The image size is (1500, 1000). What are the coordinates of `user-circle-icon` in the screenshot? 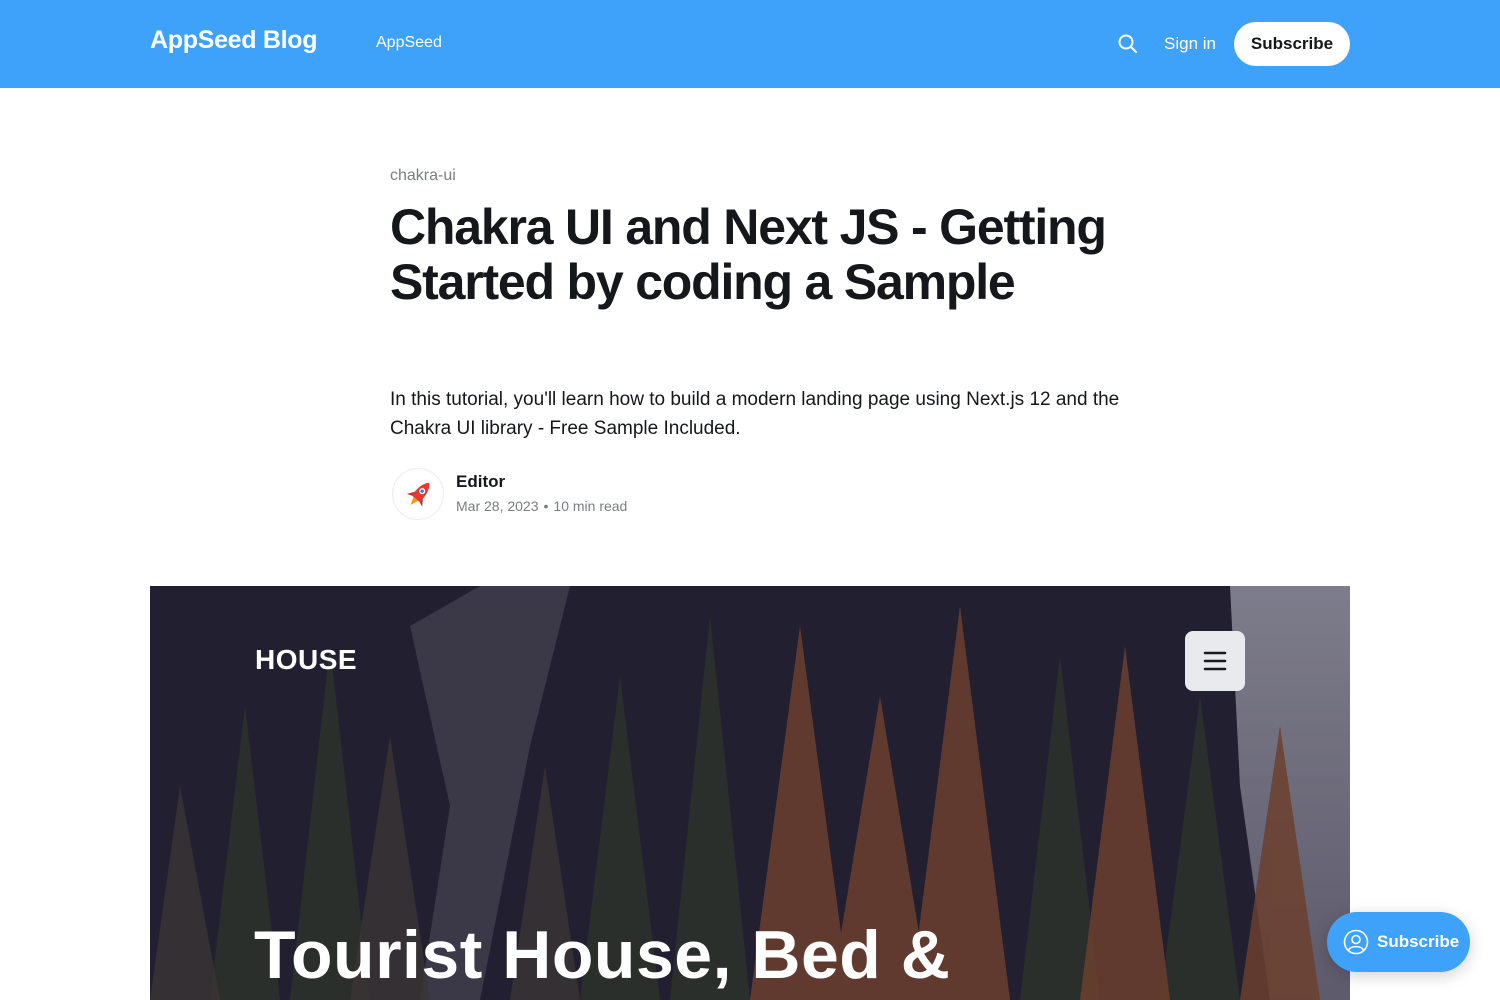 It's located at (1356, 942).